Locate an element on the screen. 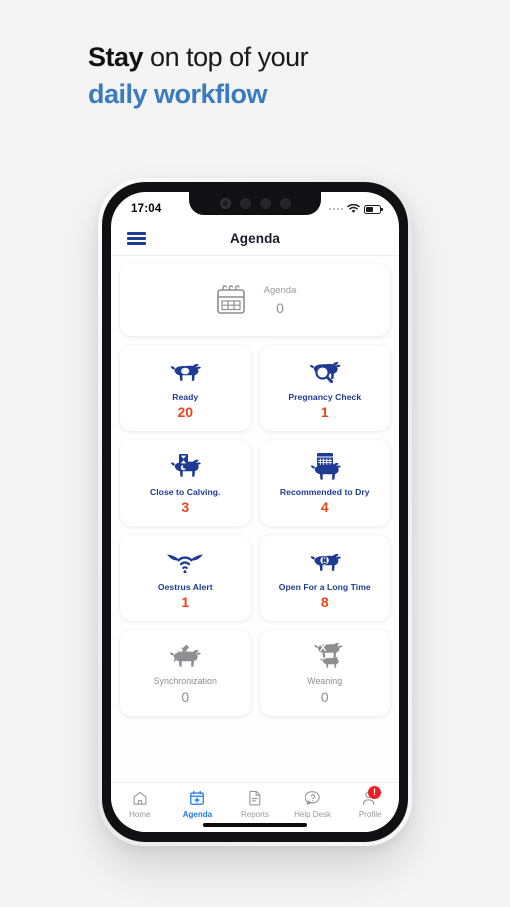 Image resolution: width=510 pixels, height=907 pixels. page-title: Agenda is located at coordinates (255, 238).